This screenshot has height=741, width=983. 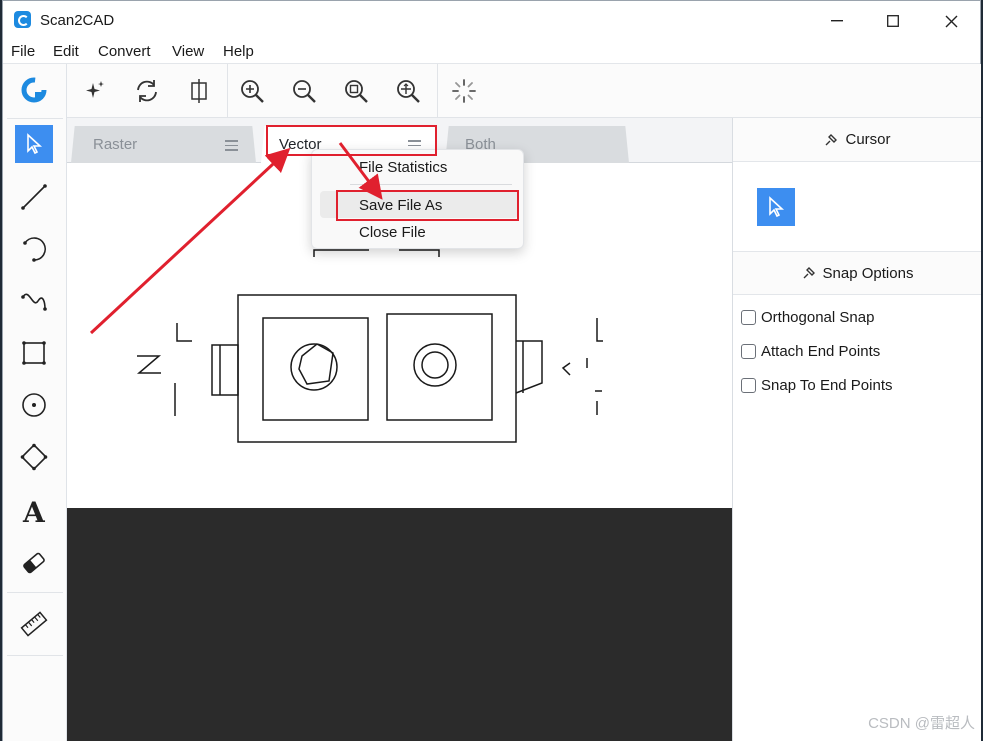 What do you see at coordinates (77, 20) in the screenshot?
I see `window-title: Scan2CAD` at bounding box center [77, 20].